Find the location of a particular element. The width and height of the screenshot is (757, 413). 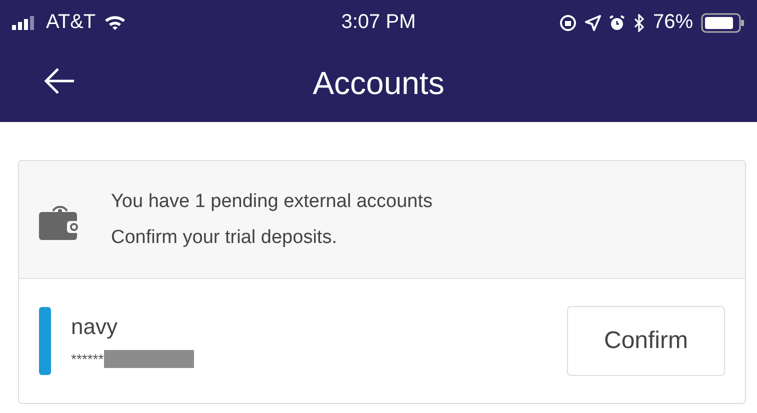

alarm-icon is located at coordinates (616, 22).